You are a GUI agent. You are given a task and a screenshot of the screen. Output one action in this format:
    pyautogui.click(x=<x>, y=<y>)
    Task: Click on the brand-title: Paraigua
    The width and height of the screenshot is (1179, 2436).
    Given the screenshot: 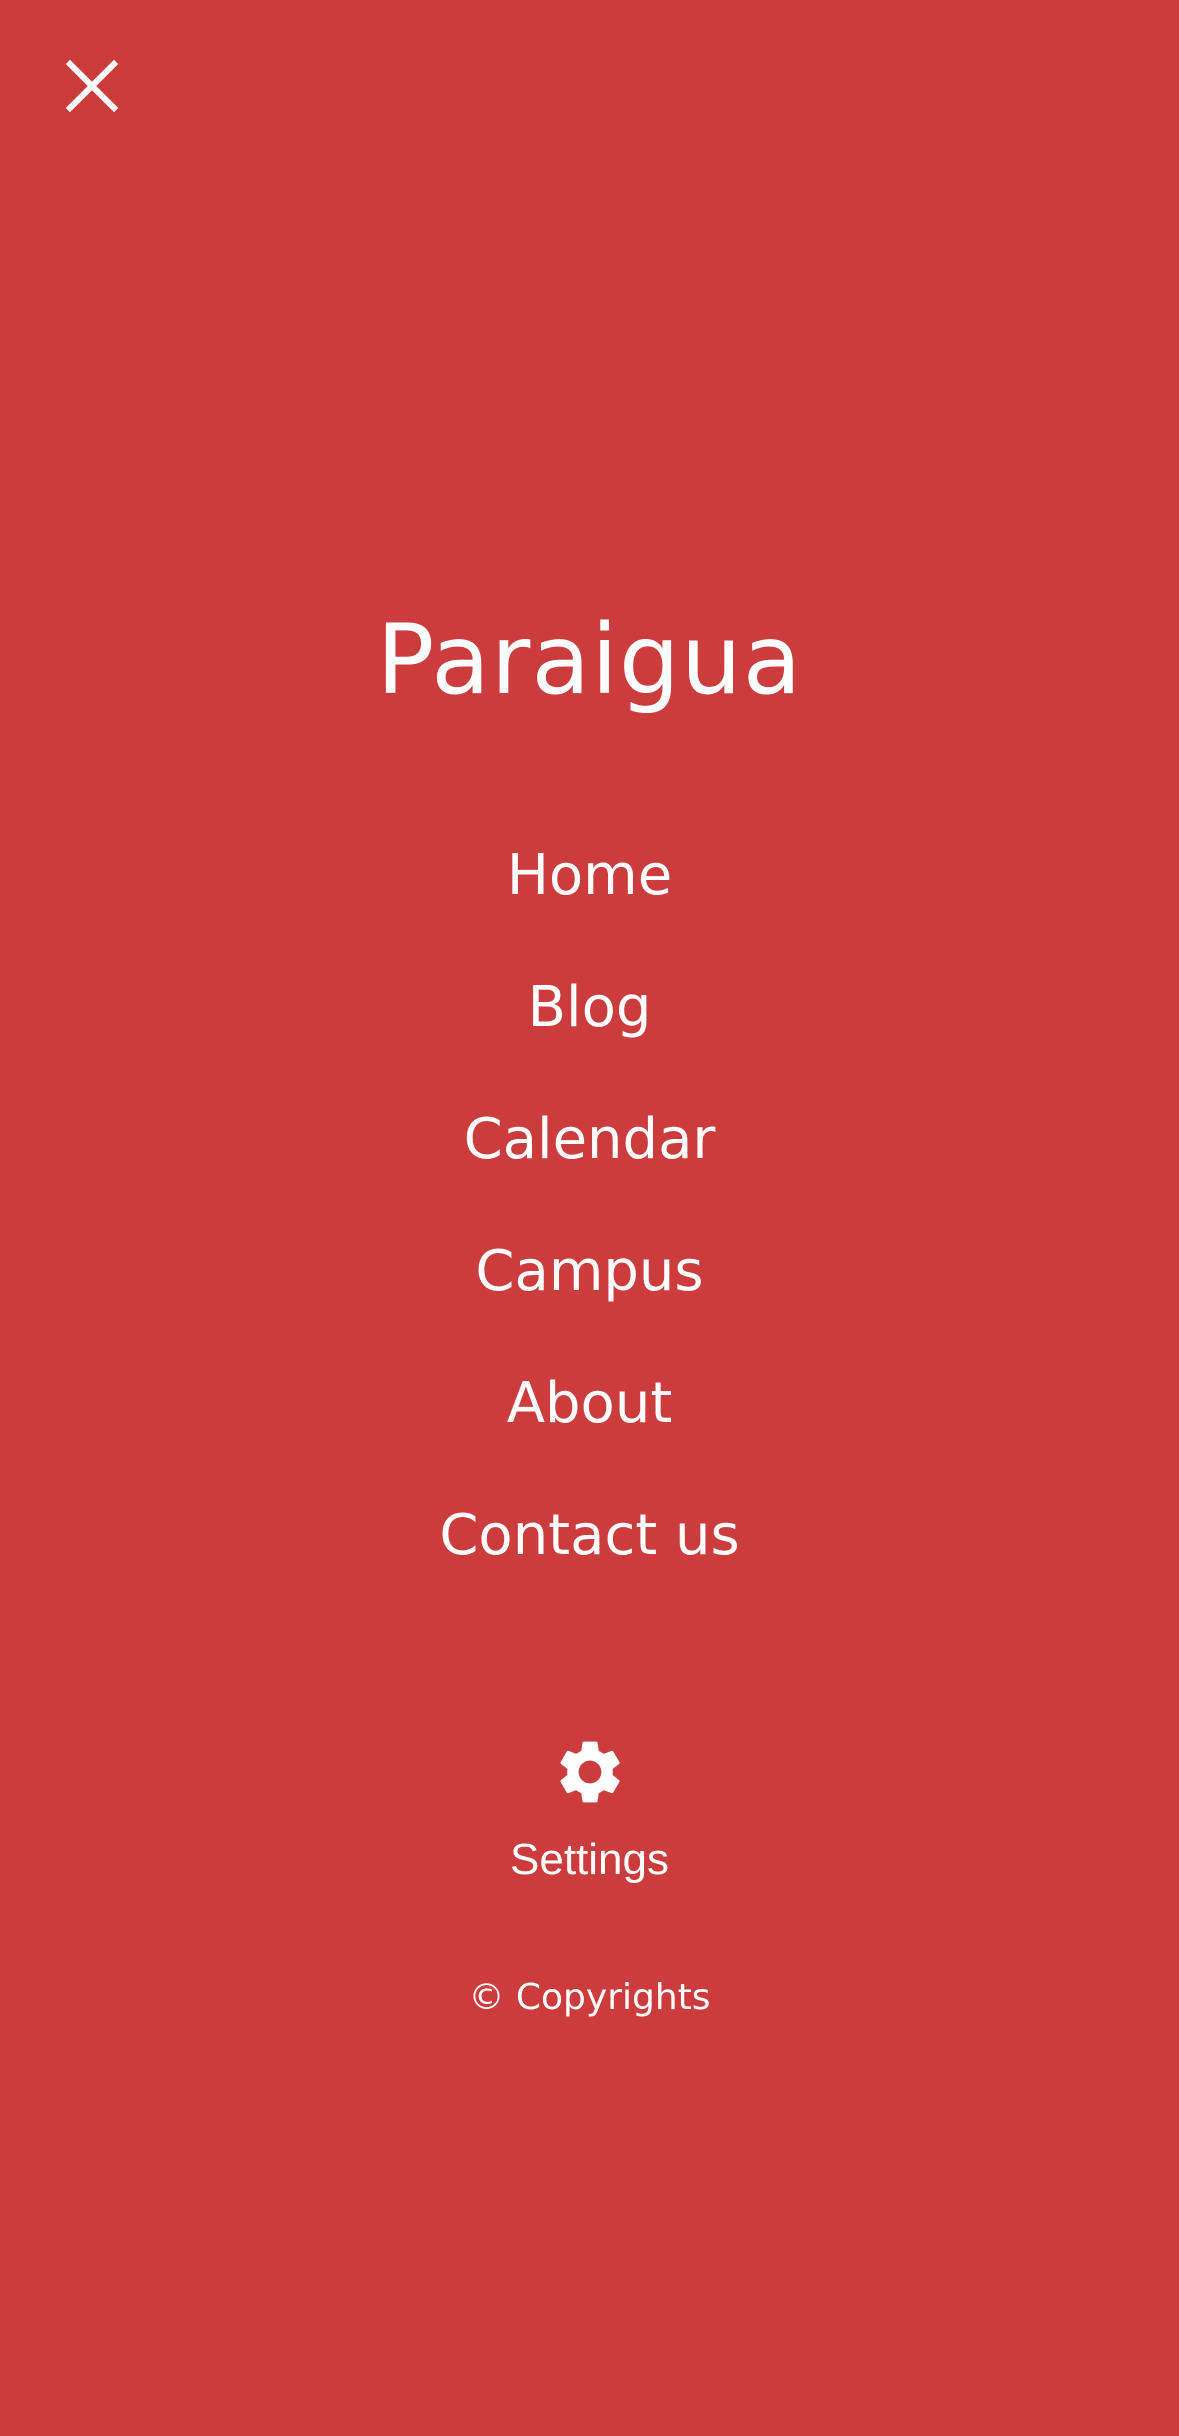 What is the action you would take?
    pyautogui.click(x=589, y=660)
    